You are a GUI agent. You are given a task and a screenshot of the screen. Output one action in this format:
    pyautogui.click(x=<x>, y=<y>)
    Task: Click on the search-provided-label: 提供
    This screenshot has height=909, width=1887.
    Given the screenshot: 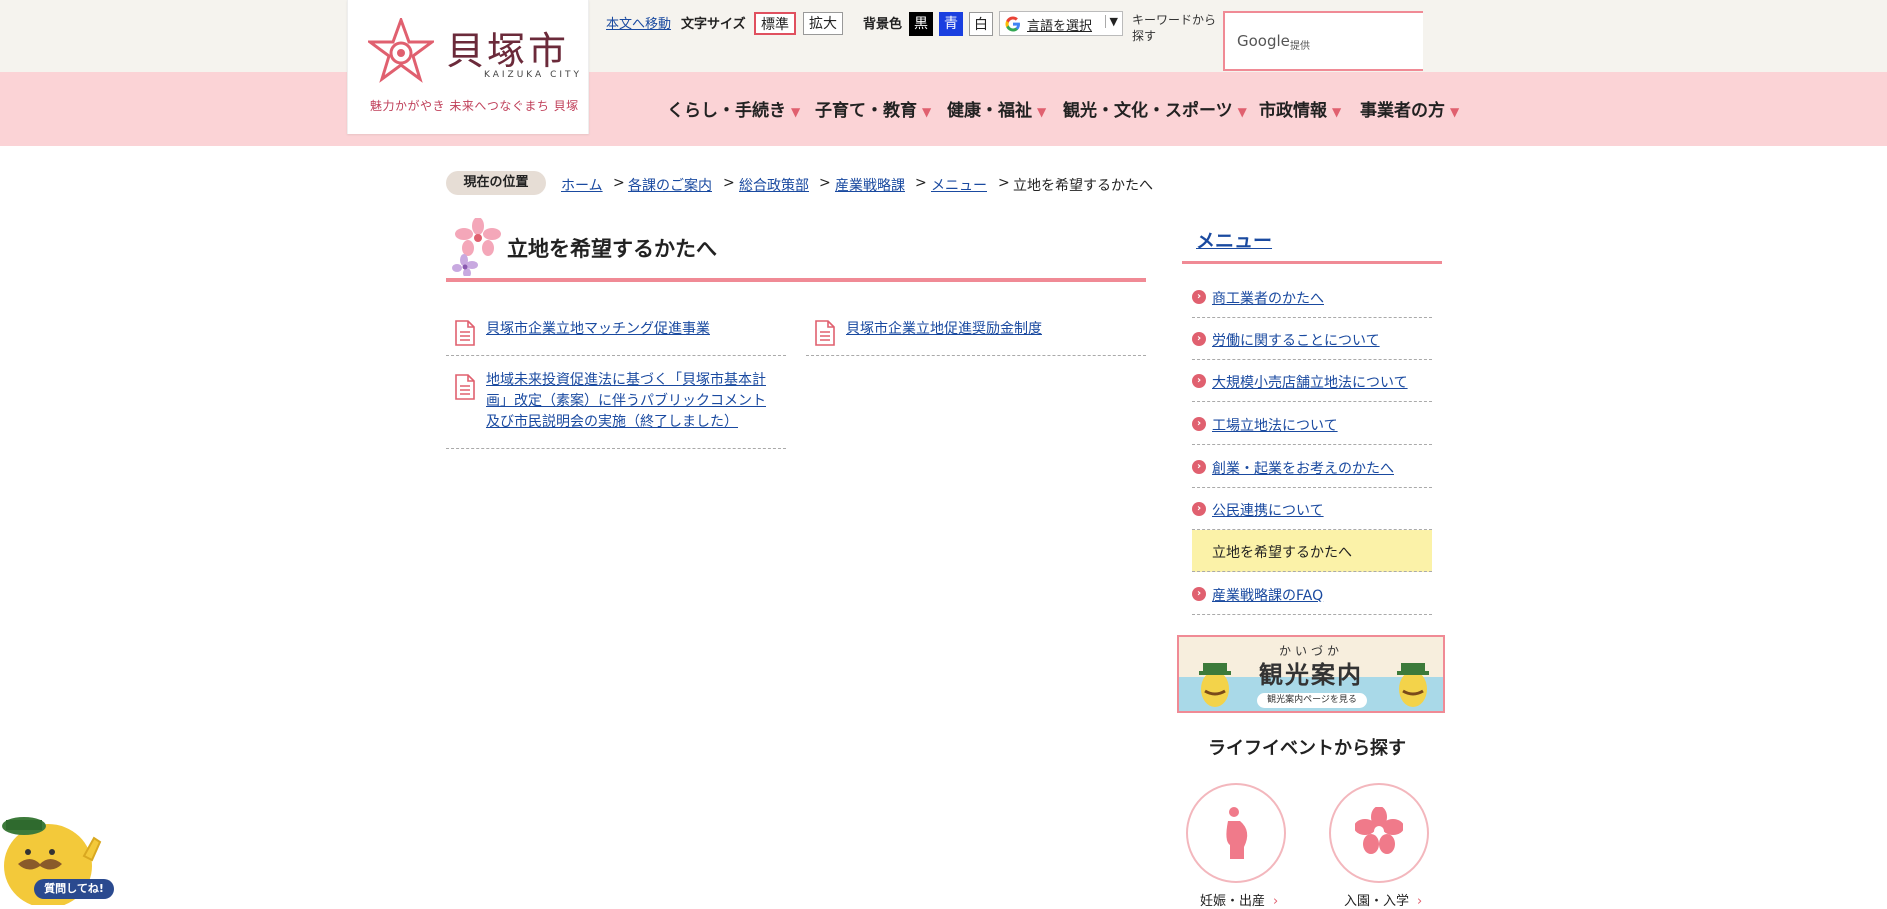 What is the action you would take?
    pyautogui.click(x=1300, y=46)
    